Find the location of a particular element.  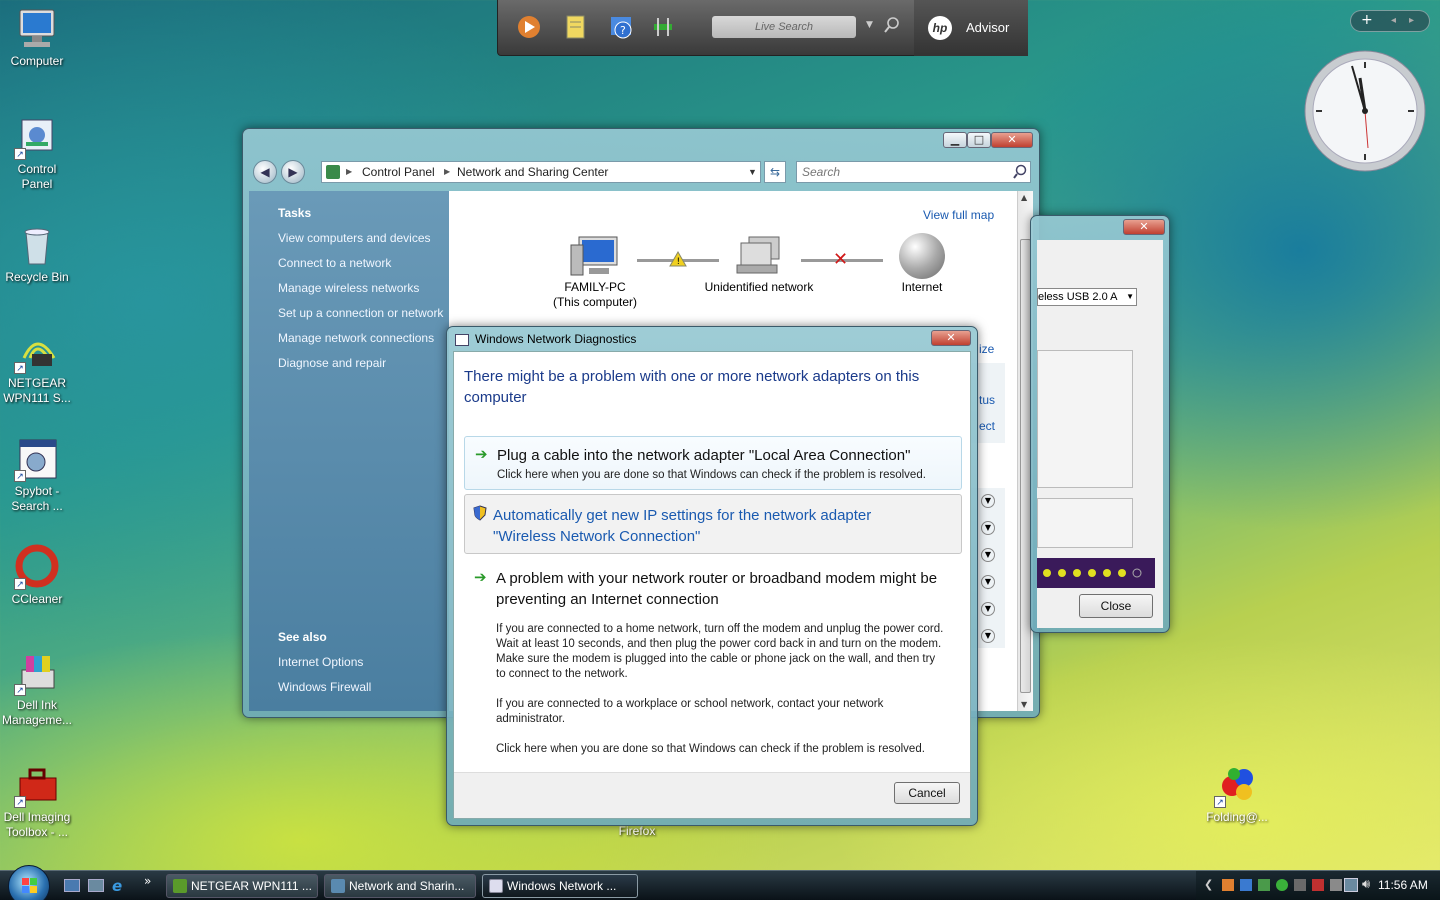

partial-link-disconnect: ect is located at coordinates (987, 426).